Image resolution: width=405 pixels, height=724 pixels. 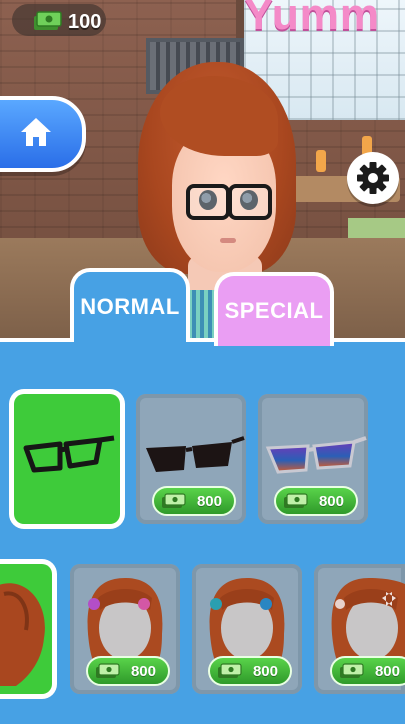 What do you see at coordinates (69, 454) in the screenshot?
I see `glasses-icon` at bounding box center [69, 454].